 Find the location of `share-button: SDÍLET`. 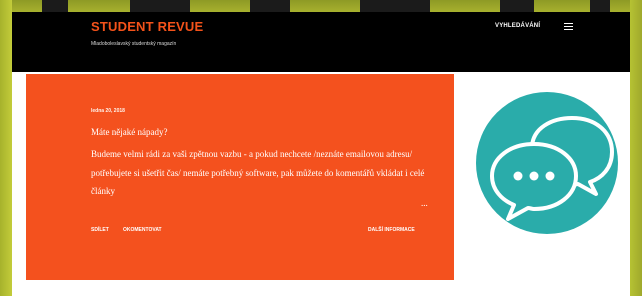

share-button: SDÍLET is located at coordinates (100, 230).